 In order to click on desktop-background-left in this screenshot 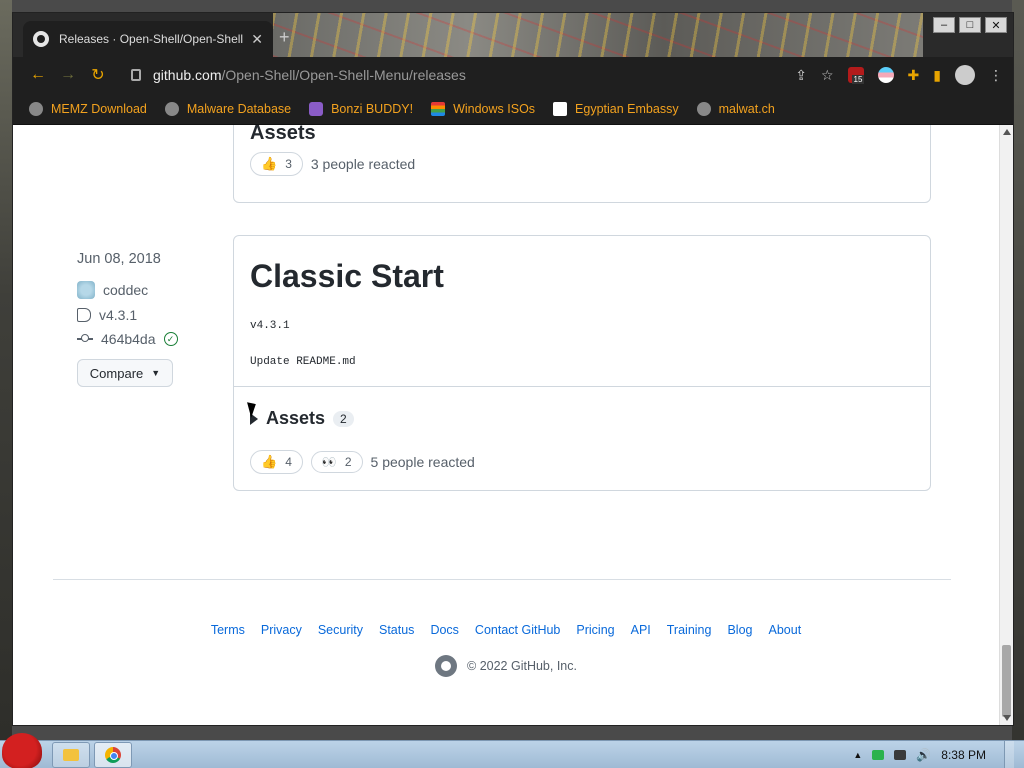, I will do `click(6, 370)`.